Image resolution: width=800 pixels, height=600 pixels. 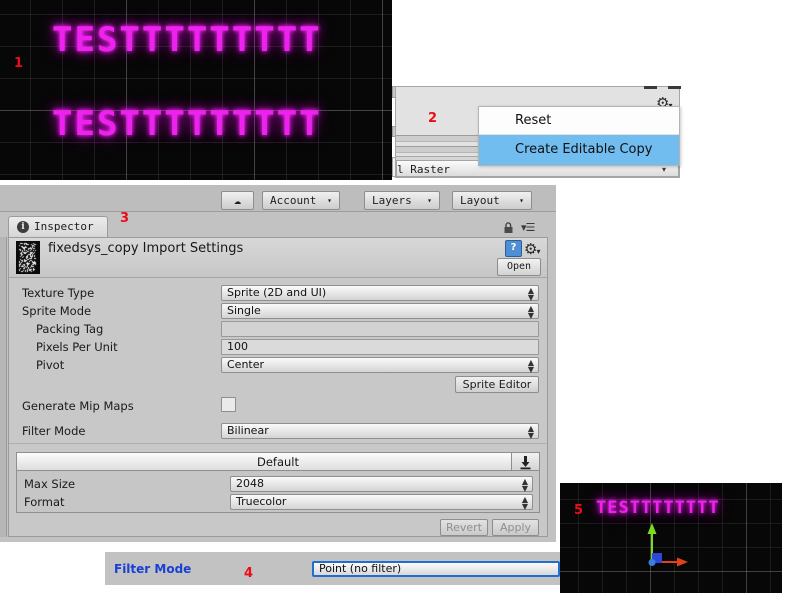 I want to click on field-label-packing-tag: Packing Tag, so click(x=70, y=329).